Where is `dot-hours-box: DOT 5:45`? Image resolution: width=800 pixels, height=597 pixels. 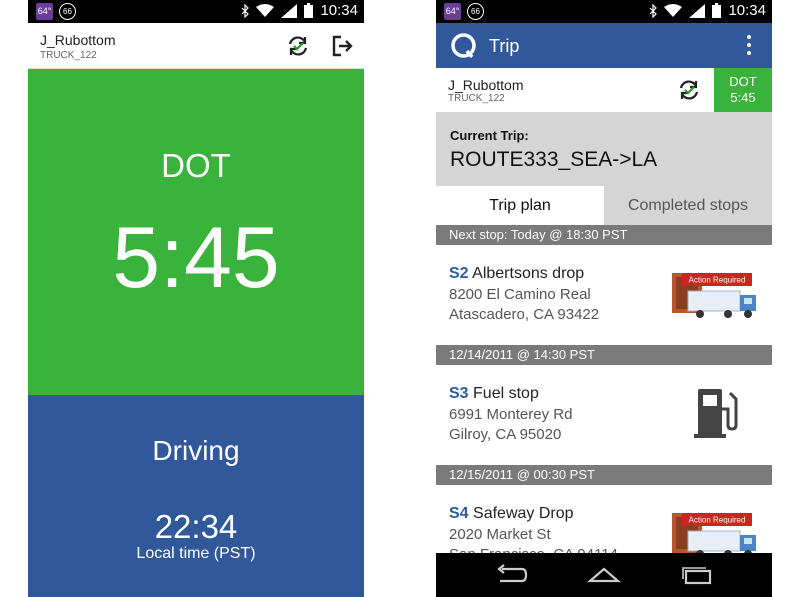 dot-hours-box: DOT 5:45 is located at coordinates (743, 90).